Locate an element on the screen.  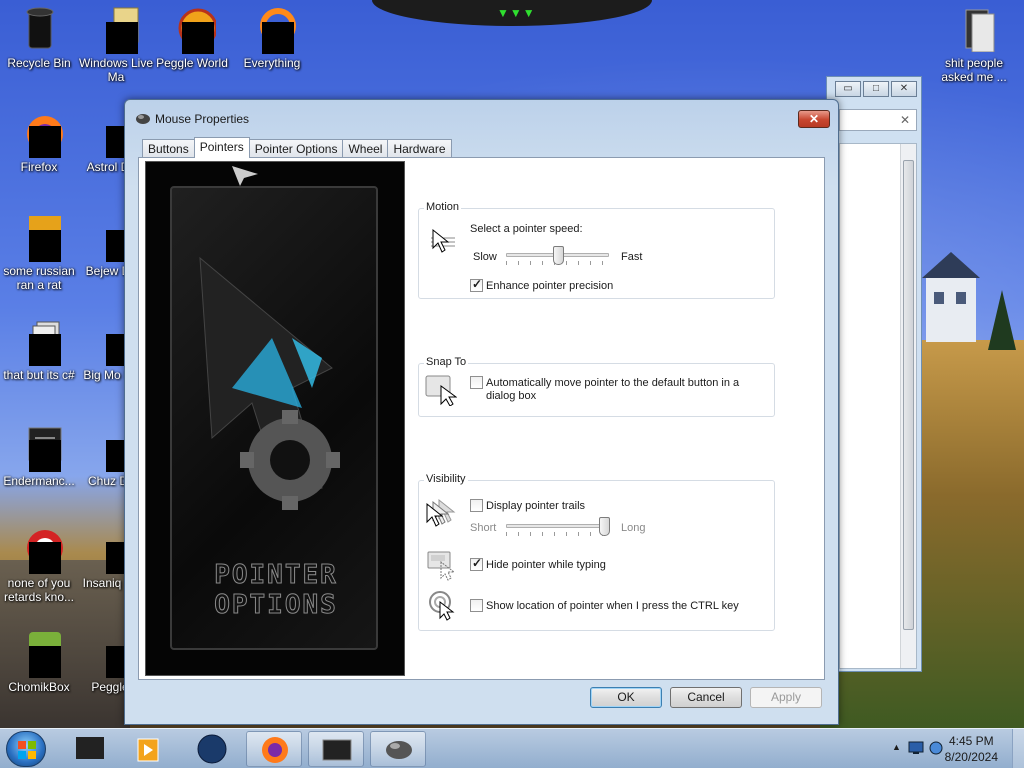
taskbar-app-button is located at coordinates (90, 749).